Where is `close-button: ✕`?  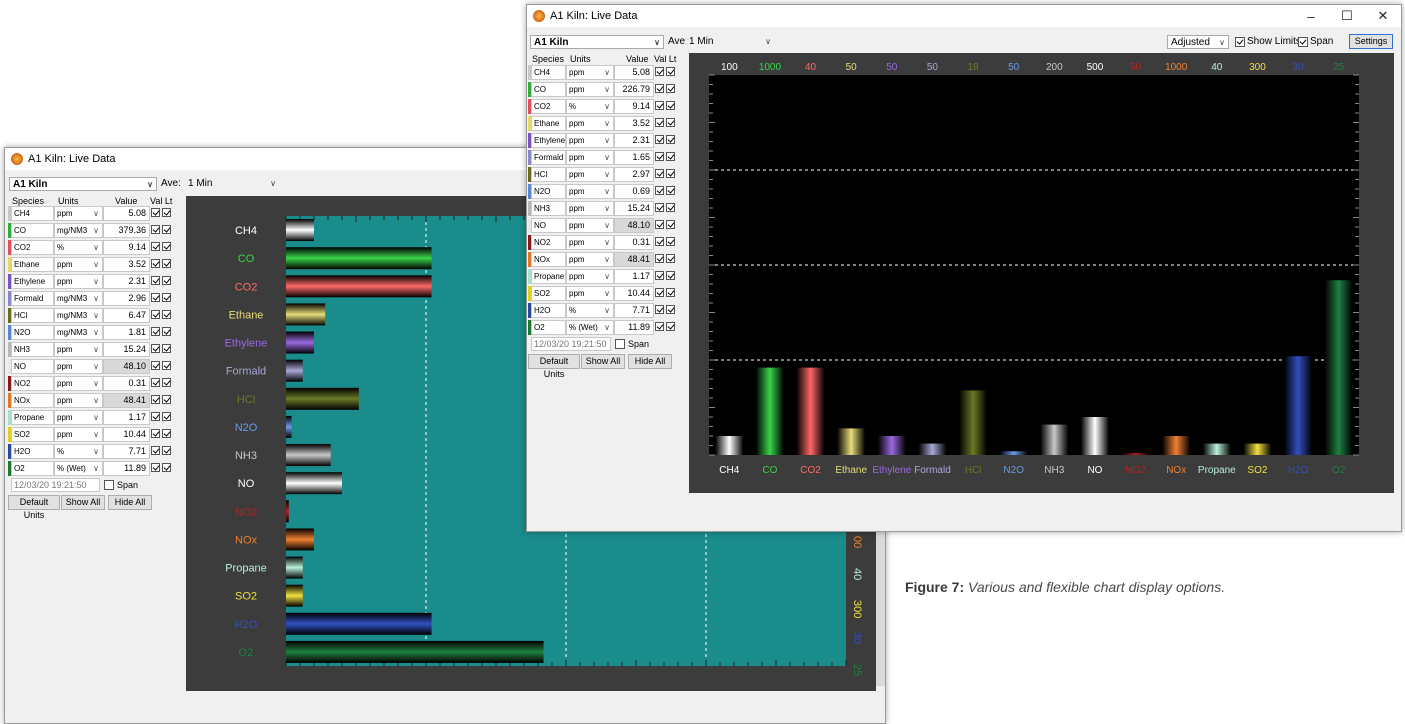 close-button: ✕ is located at coordinates (1383, 16).